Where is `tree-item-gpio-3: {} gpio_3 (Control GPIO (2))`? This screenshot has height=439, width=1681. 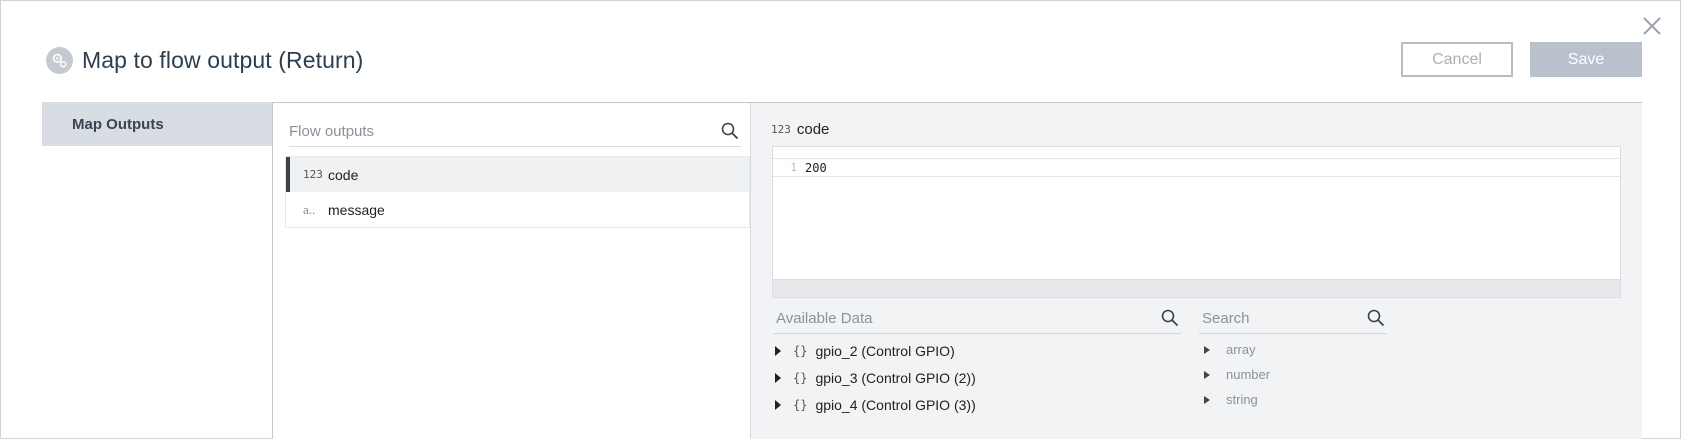
tree-item-gpio-3: {} gpio_3 (Control GPIO (2)) is located at coordinates (975, 377).